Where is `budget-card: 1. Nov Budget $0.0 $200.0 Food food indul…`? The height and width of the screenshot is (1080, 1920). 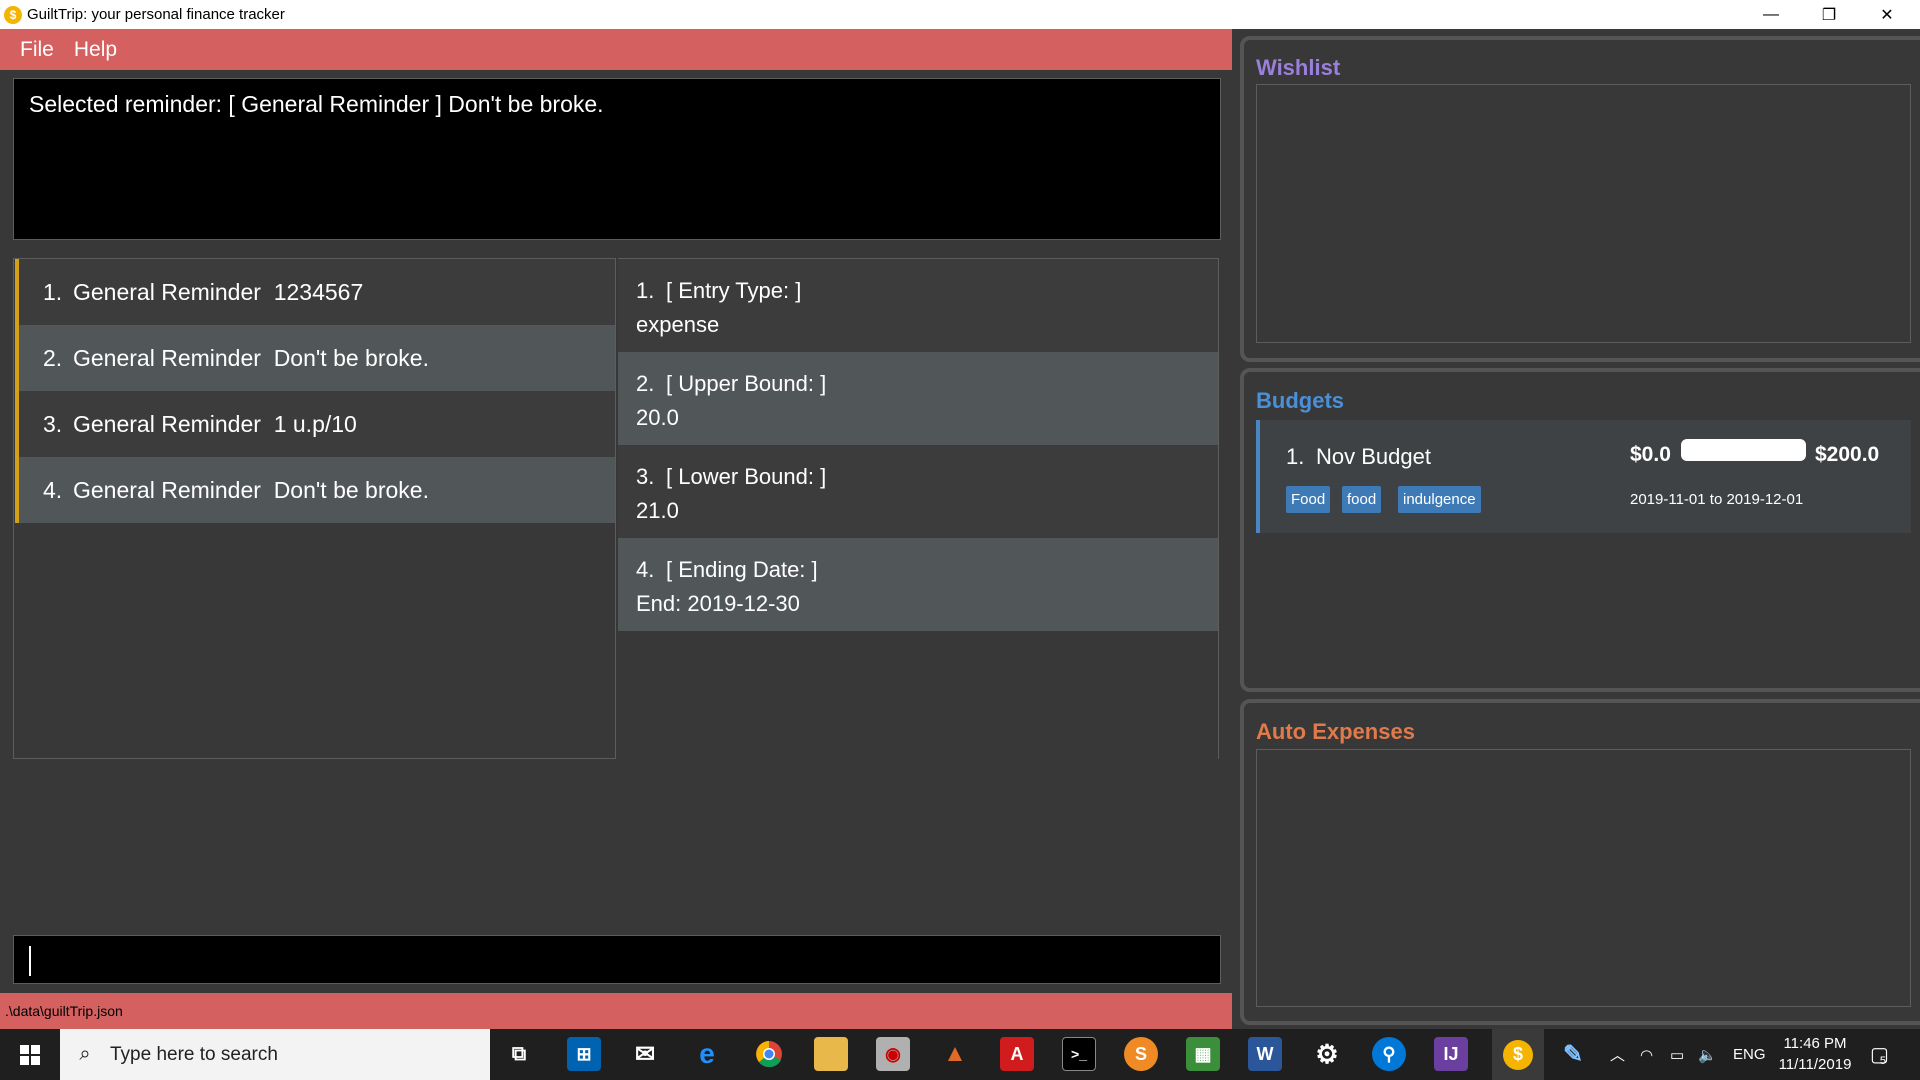
budget-card: 1. Nov Budget $0.0 $200.0 Food food indul… is located at coordinates (1583, 476).